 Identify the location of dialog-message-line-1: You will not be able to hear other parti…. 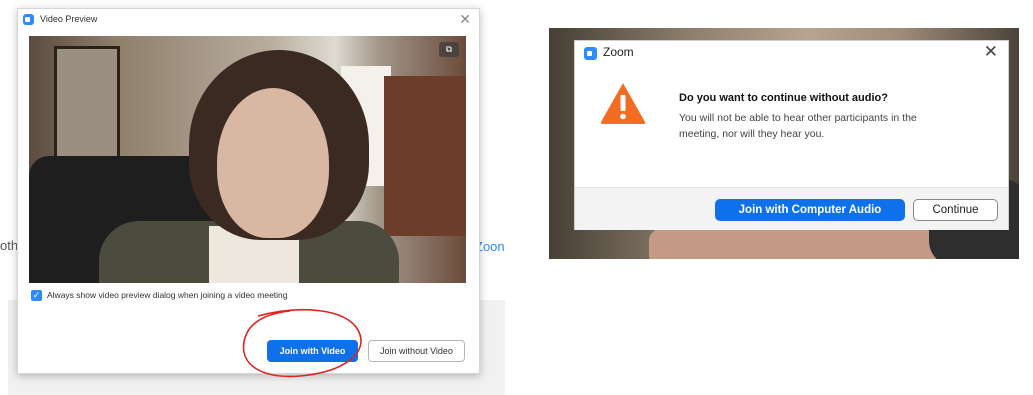
(798, 118).